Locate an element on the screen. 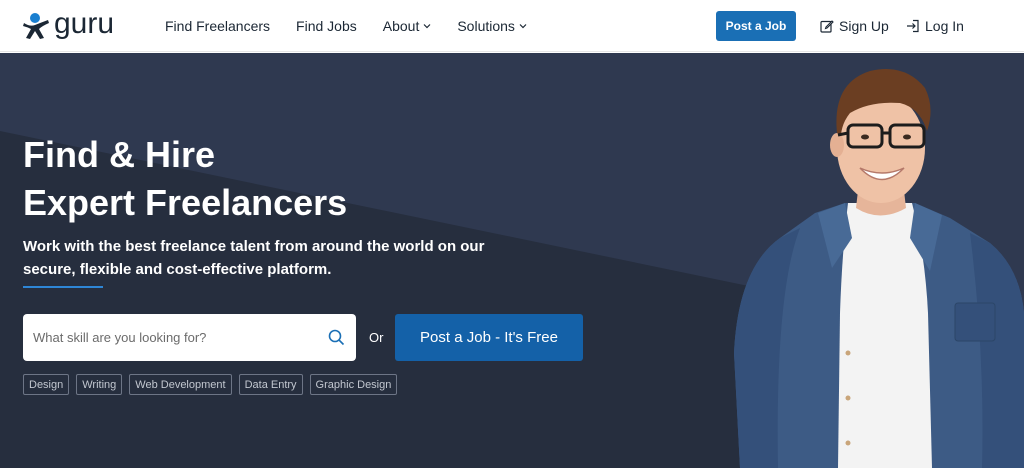 This screenshot has height=468, width=1024. guru-logo-icon is located at coordinates (36, 26).